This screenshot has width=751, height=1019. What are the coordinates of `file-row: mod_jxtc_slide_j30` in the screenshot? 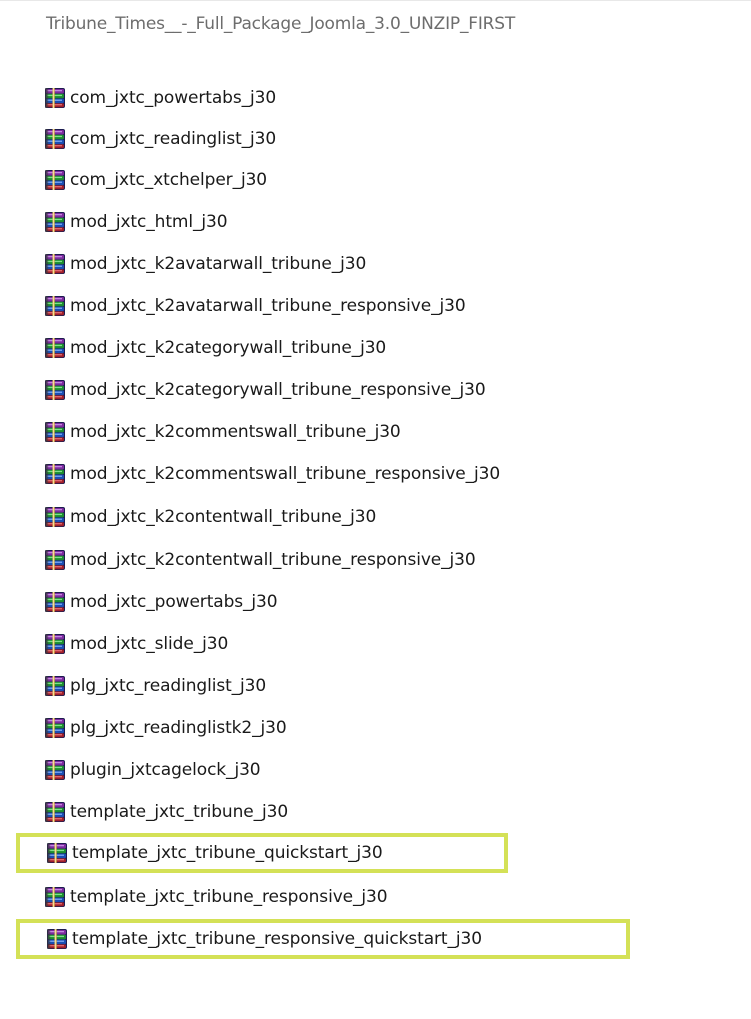 It's located at (136, 644).